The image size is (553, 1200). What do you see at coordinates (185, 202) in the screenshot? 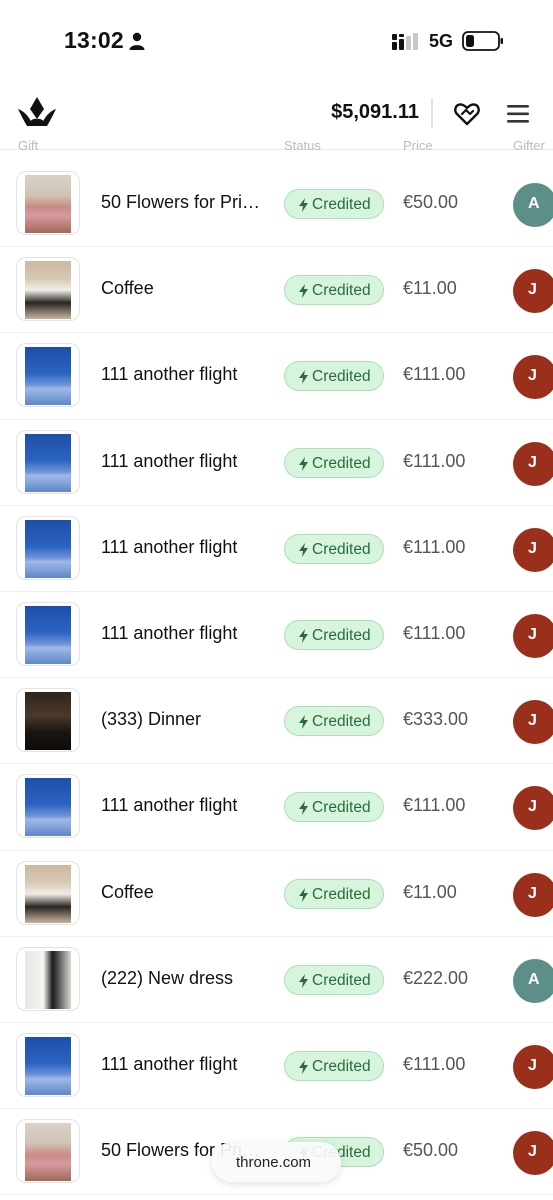
I see `gift-name: 50 Flowers for Princess` at bounding box center [185, 202].